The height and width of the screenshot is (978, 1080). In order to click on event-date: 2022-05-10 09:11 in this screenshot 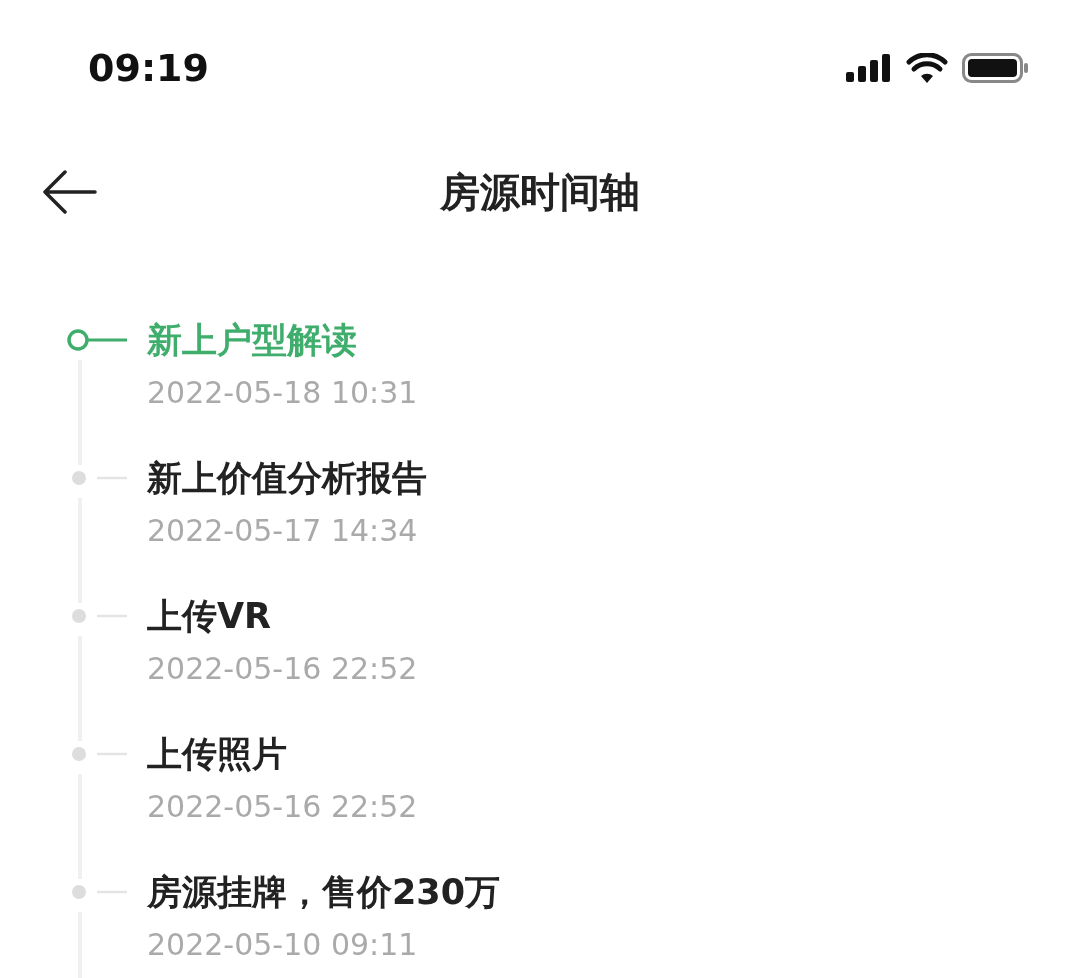, I will do `click(283, 945)`.